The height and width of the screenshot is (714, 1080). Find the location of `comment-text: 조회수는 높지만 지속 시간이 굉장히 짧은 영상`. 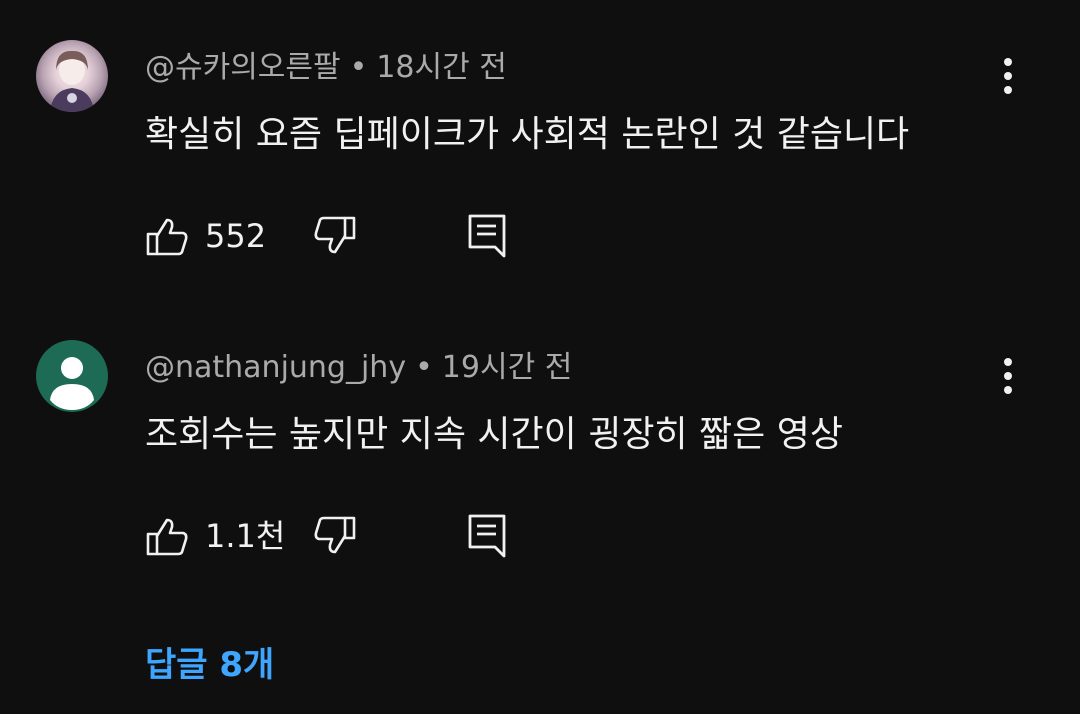

comment-text: 조회수는 높지만 지속 시간이 굉장히 짧은 영상 is located at coordinates (494, 434).